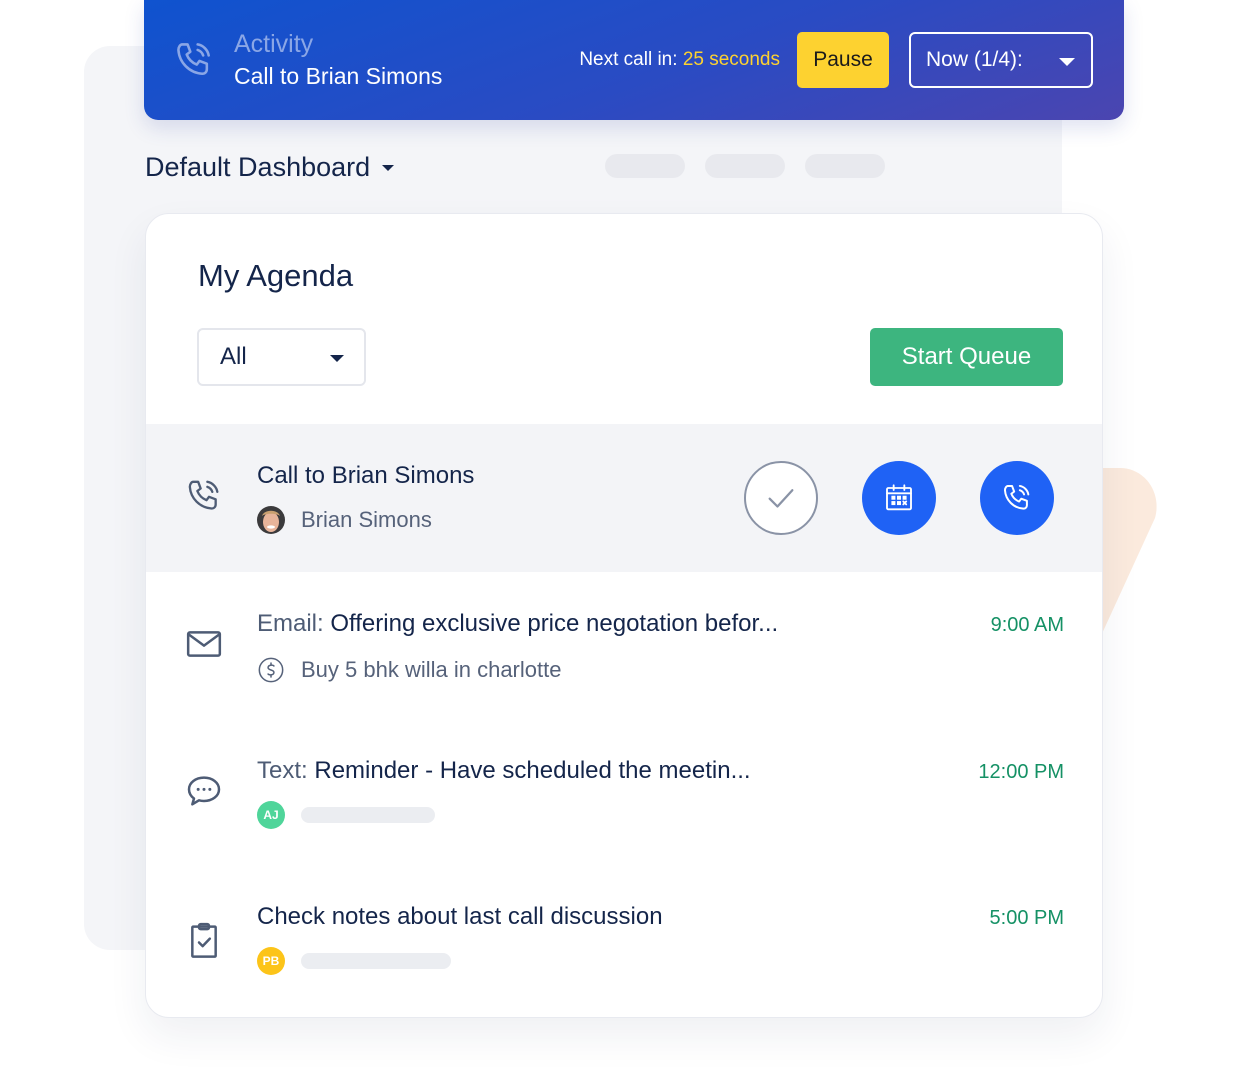 Image resolution: width=1240 pixels, height=1086 pixels. Describe the element at coordinates (282, 770) in the screenshot. I see `agenda-item-kind: Text:` at that location.